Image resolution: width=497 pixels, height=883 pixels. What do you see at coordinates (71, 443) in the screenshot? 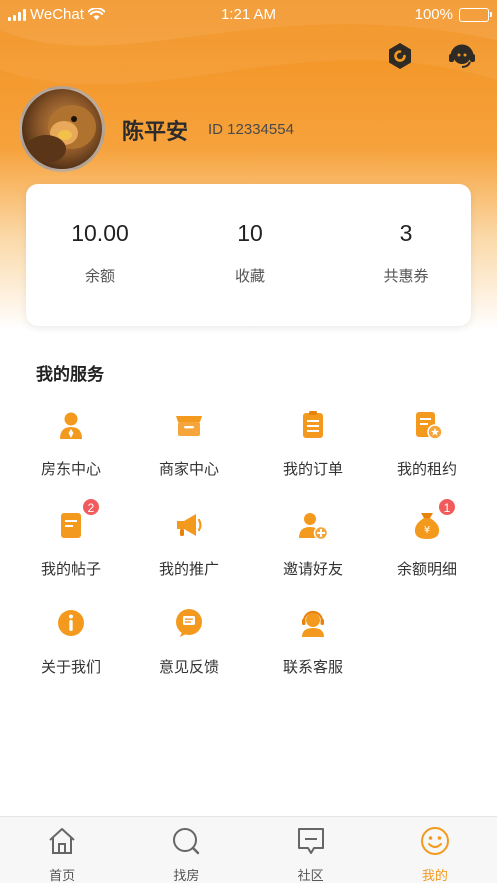
I see `service-landlord-center: 房东中心` at bounding box center [71, 443].